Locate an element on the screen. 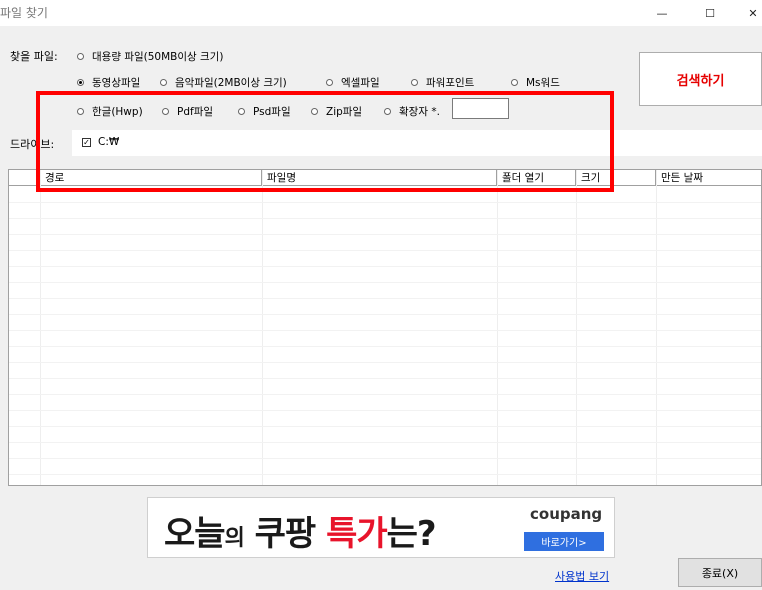  ad-headline: 오늘의 쿠팡 특가는? is located at coordinates (300, 530).